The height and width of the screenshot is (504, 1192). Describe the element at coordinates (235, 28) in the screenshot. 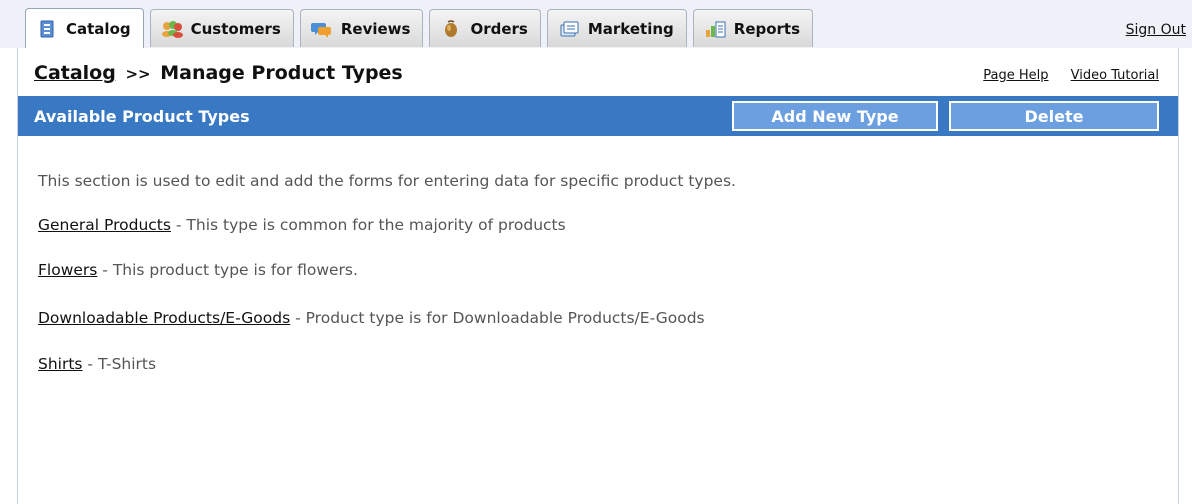

I see `tab-label: Customers` at that location.